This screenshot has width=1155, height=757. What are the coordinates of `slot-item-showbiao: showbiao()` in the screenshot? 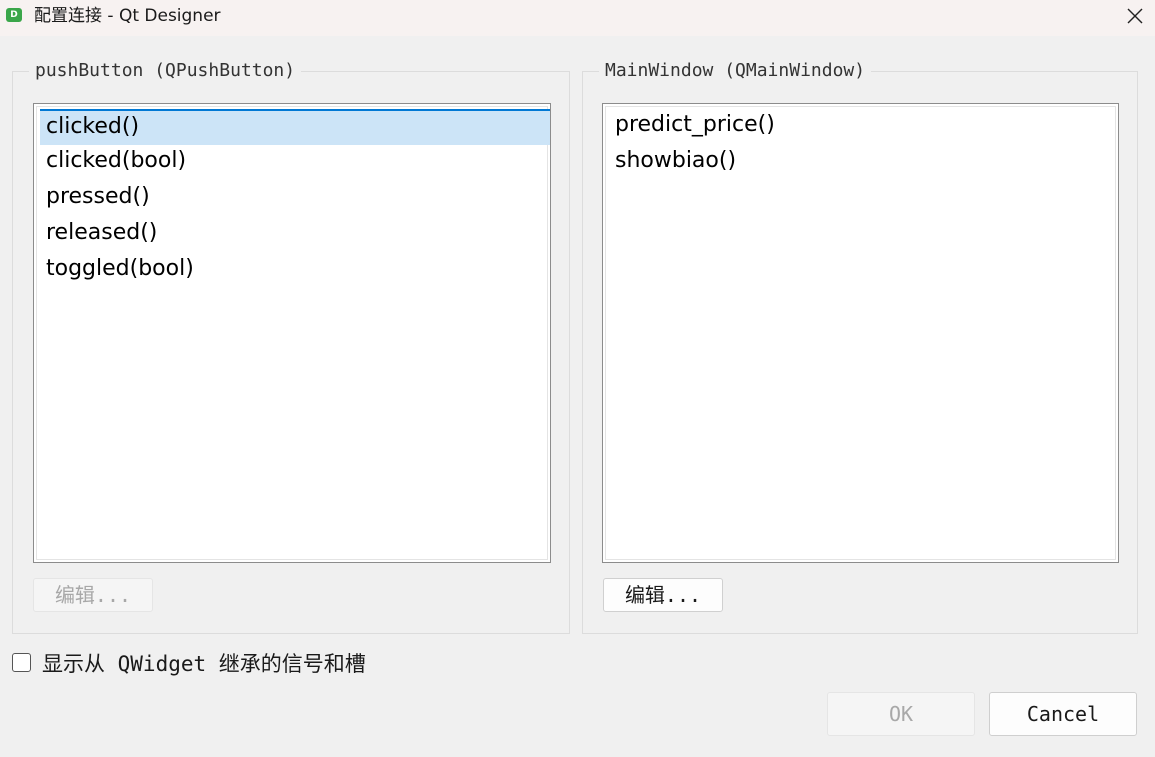 It's located at (672, 161).